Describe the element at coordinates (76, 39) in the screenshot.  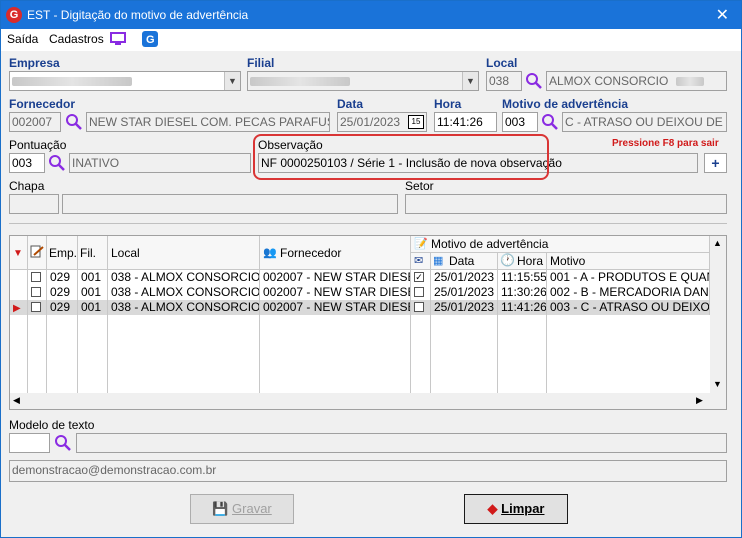
I see `menu-cadastros: Cadastros` at that location.